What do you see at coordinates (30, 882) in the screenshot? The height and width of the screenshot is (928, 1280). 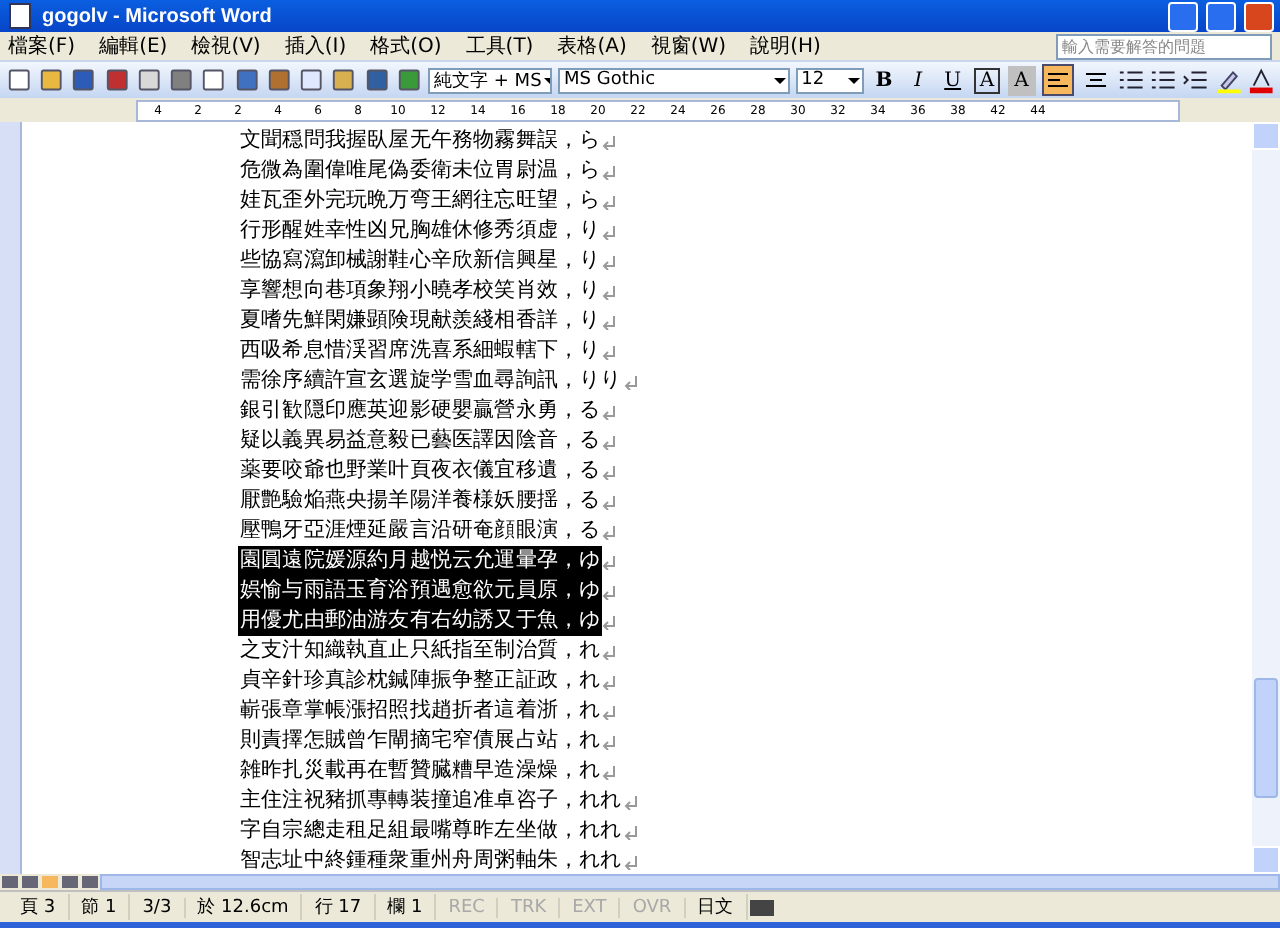 I see `web-view-icon` at bounding box center [30, 882].